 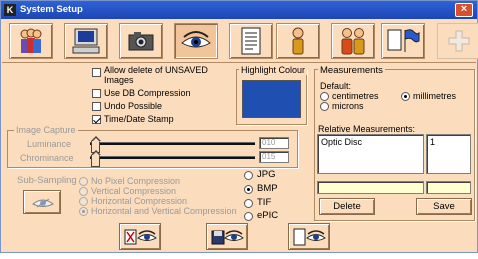 I want to click on delete-image-button, so click(x=140, y=236).